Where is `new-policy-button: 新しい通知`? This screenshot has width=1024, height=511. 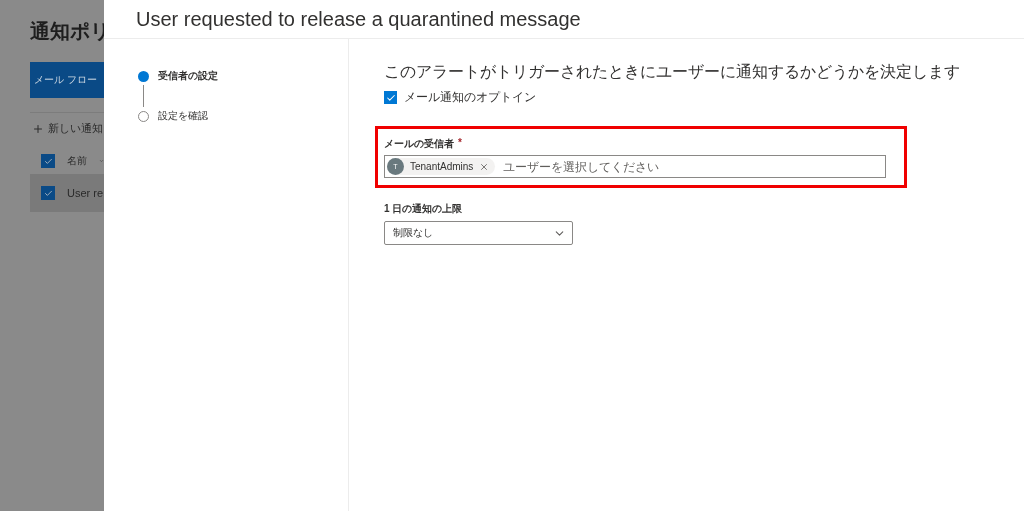
new-policy-button: 新しい通知 is located at coordinates (68, 128).